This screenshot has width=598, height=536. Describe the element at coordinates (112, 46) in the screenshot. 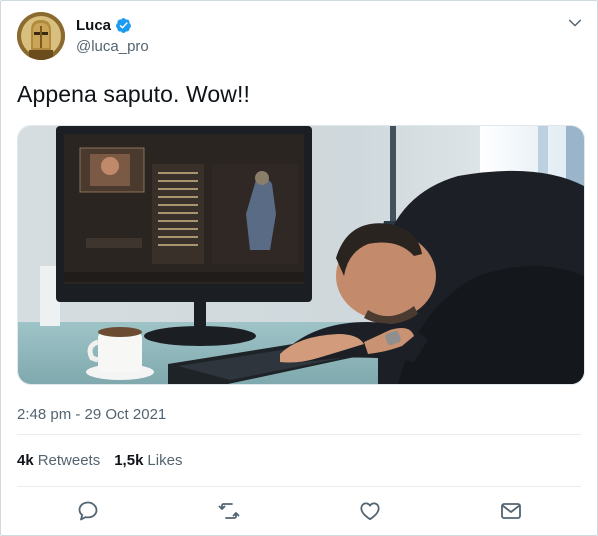

I see `user-handle: @luca_pro` at that location.